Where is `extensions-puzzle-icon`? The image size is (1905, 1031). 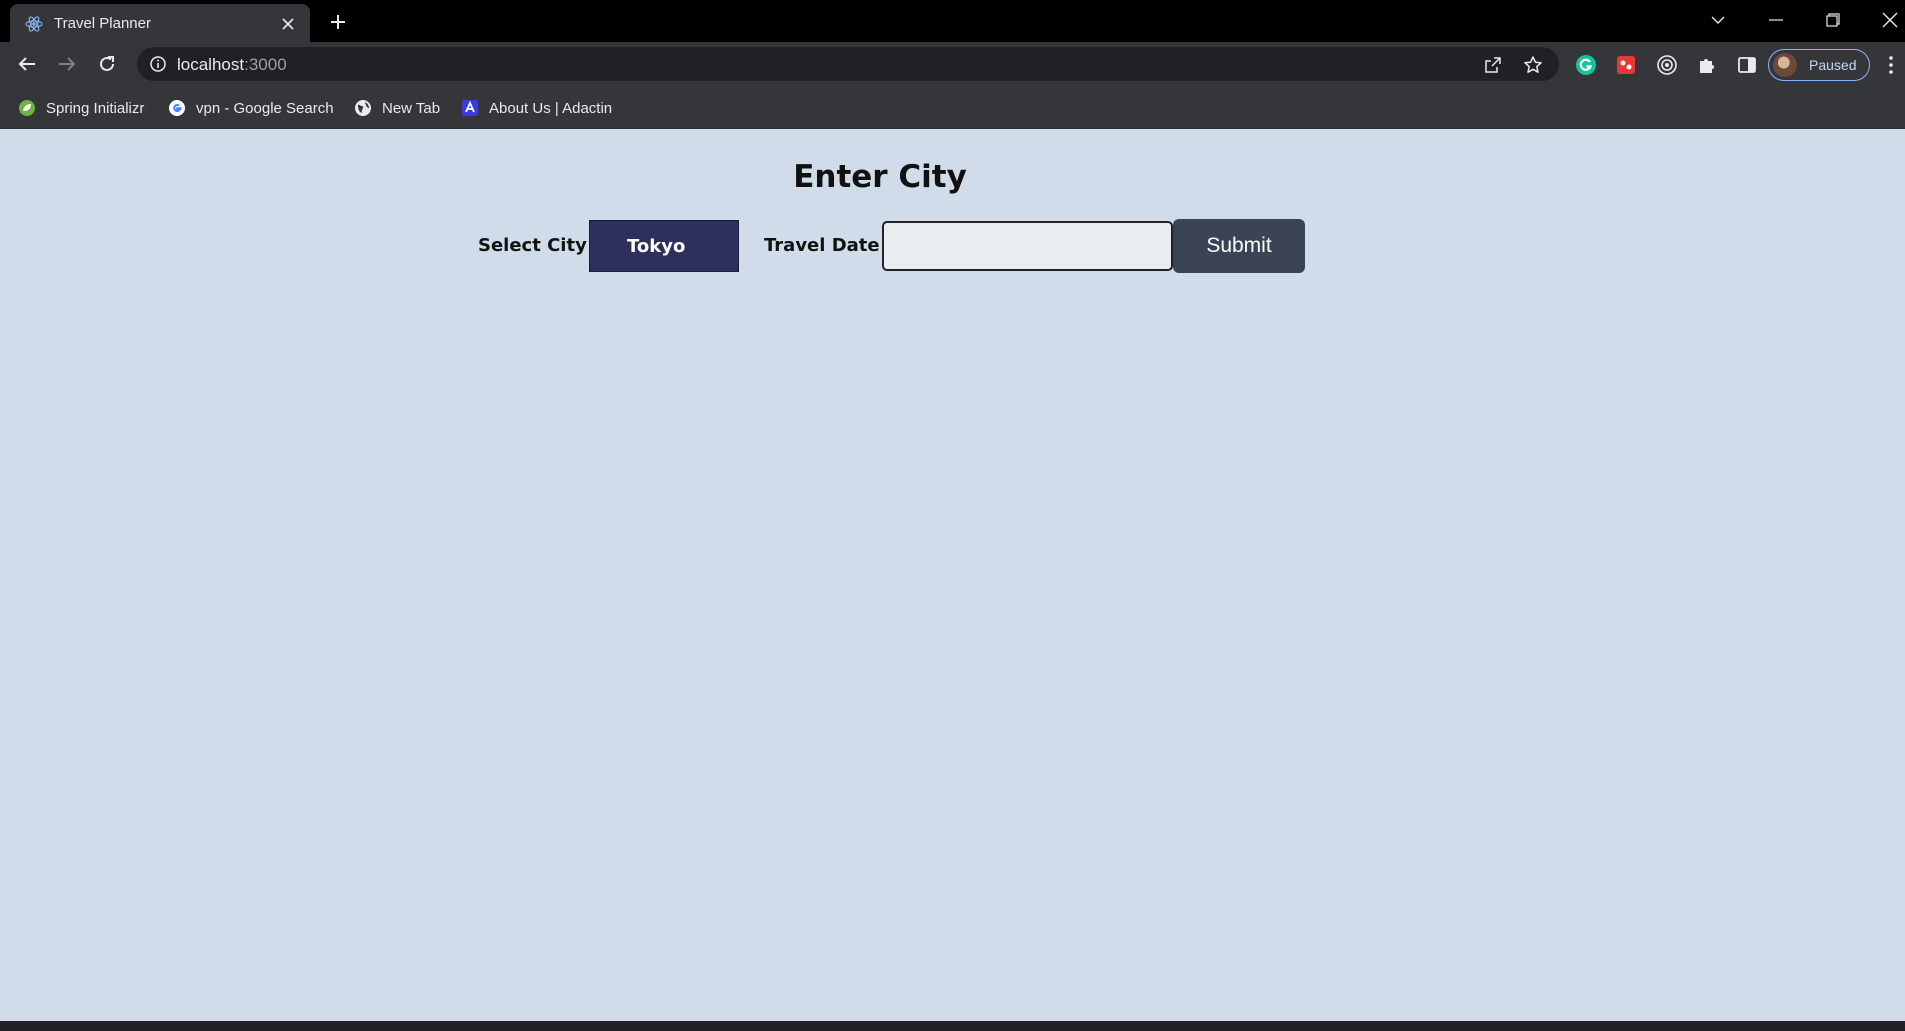
extensions-puzzle-icon is located at coordinates (1707, 65).